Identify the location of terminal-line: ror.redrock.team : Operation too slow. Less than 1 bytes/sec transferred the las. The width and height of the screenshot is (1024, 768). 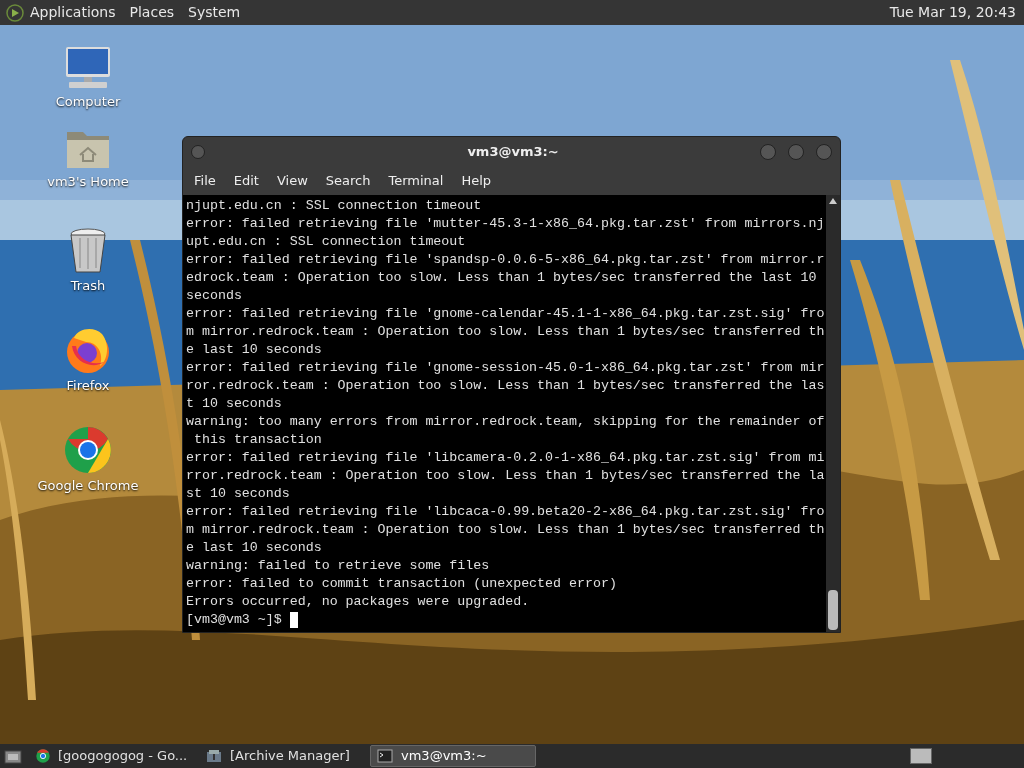
(506, 386).